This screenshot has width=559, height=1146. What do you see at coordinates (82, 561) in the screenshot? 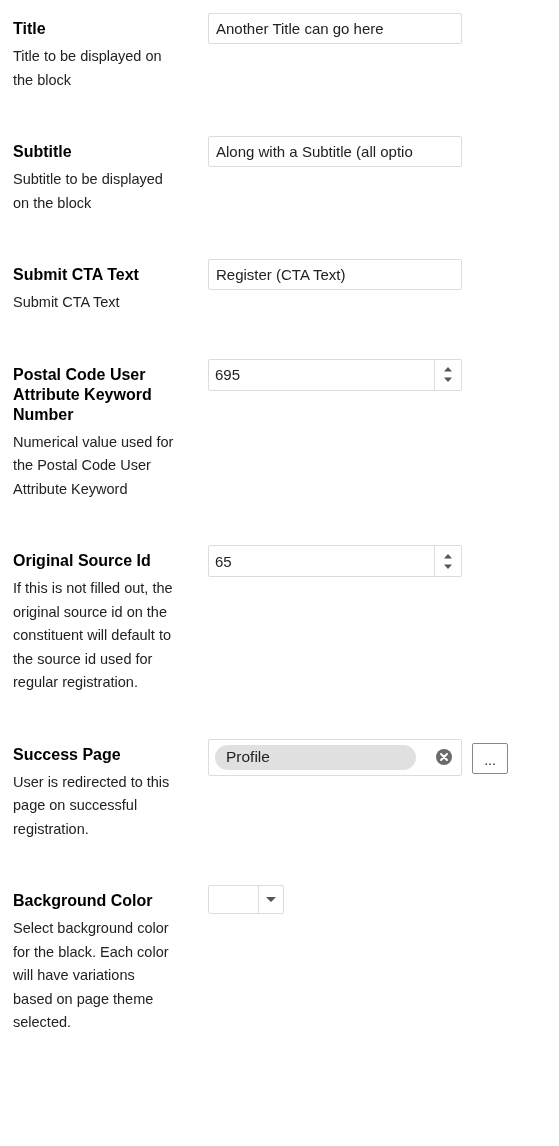
I see `field-label: Original Source Id` at bounding box center [82, 561].